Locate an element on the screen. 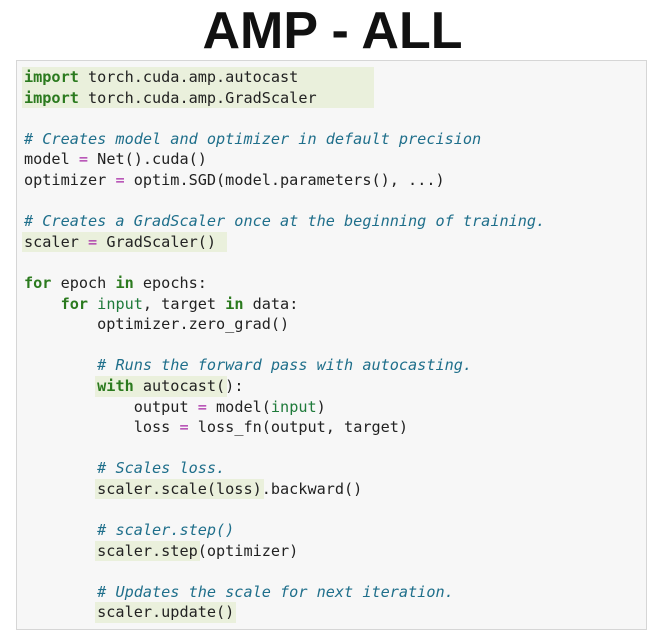  code-text: model = Net().cuda() is located at coordinates (115, 159).